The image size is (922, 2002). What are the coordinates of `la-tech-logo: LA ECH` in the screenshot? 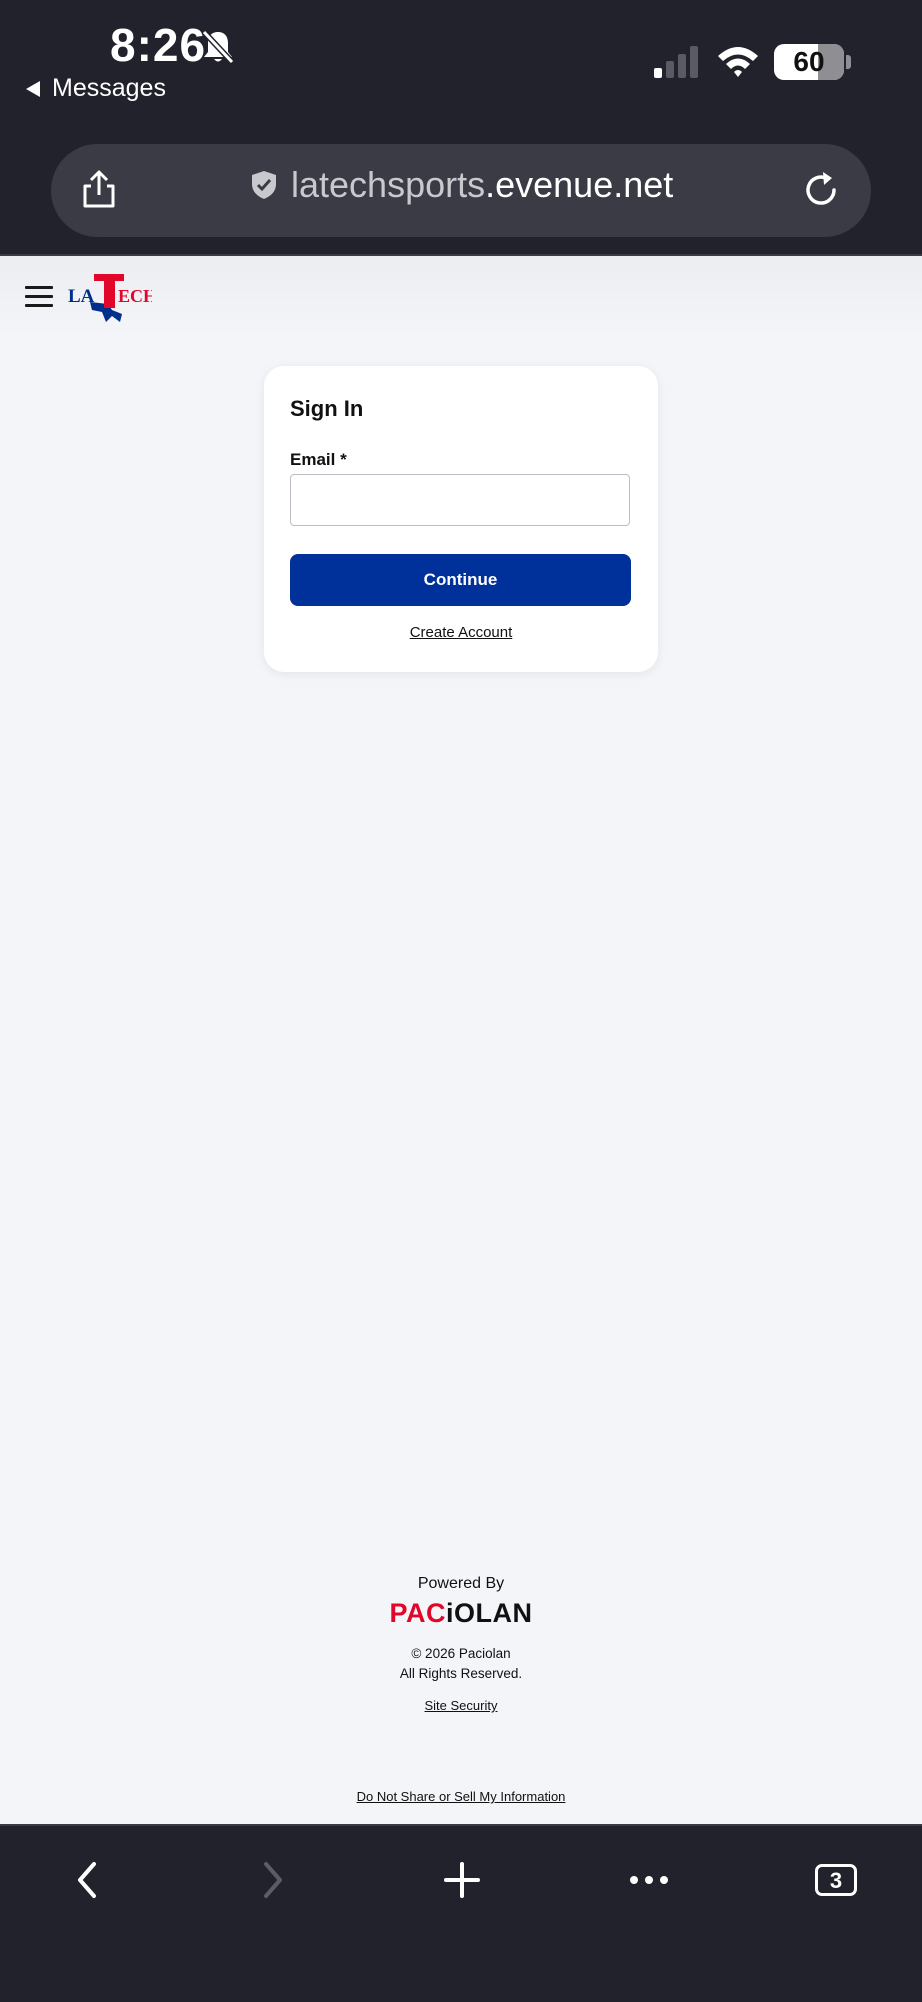 It's located at (110, 300).